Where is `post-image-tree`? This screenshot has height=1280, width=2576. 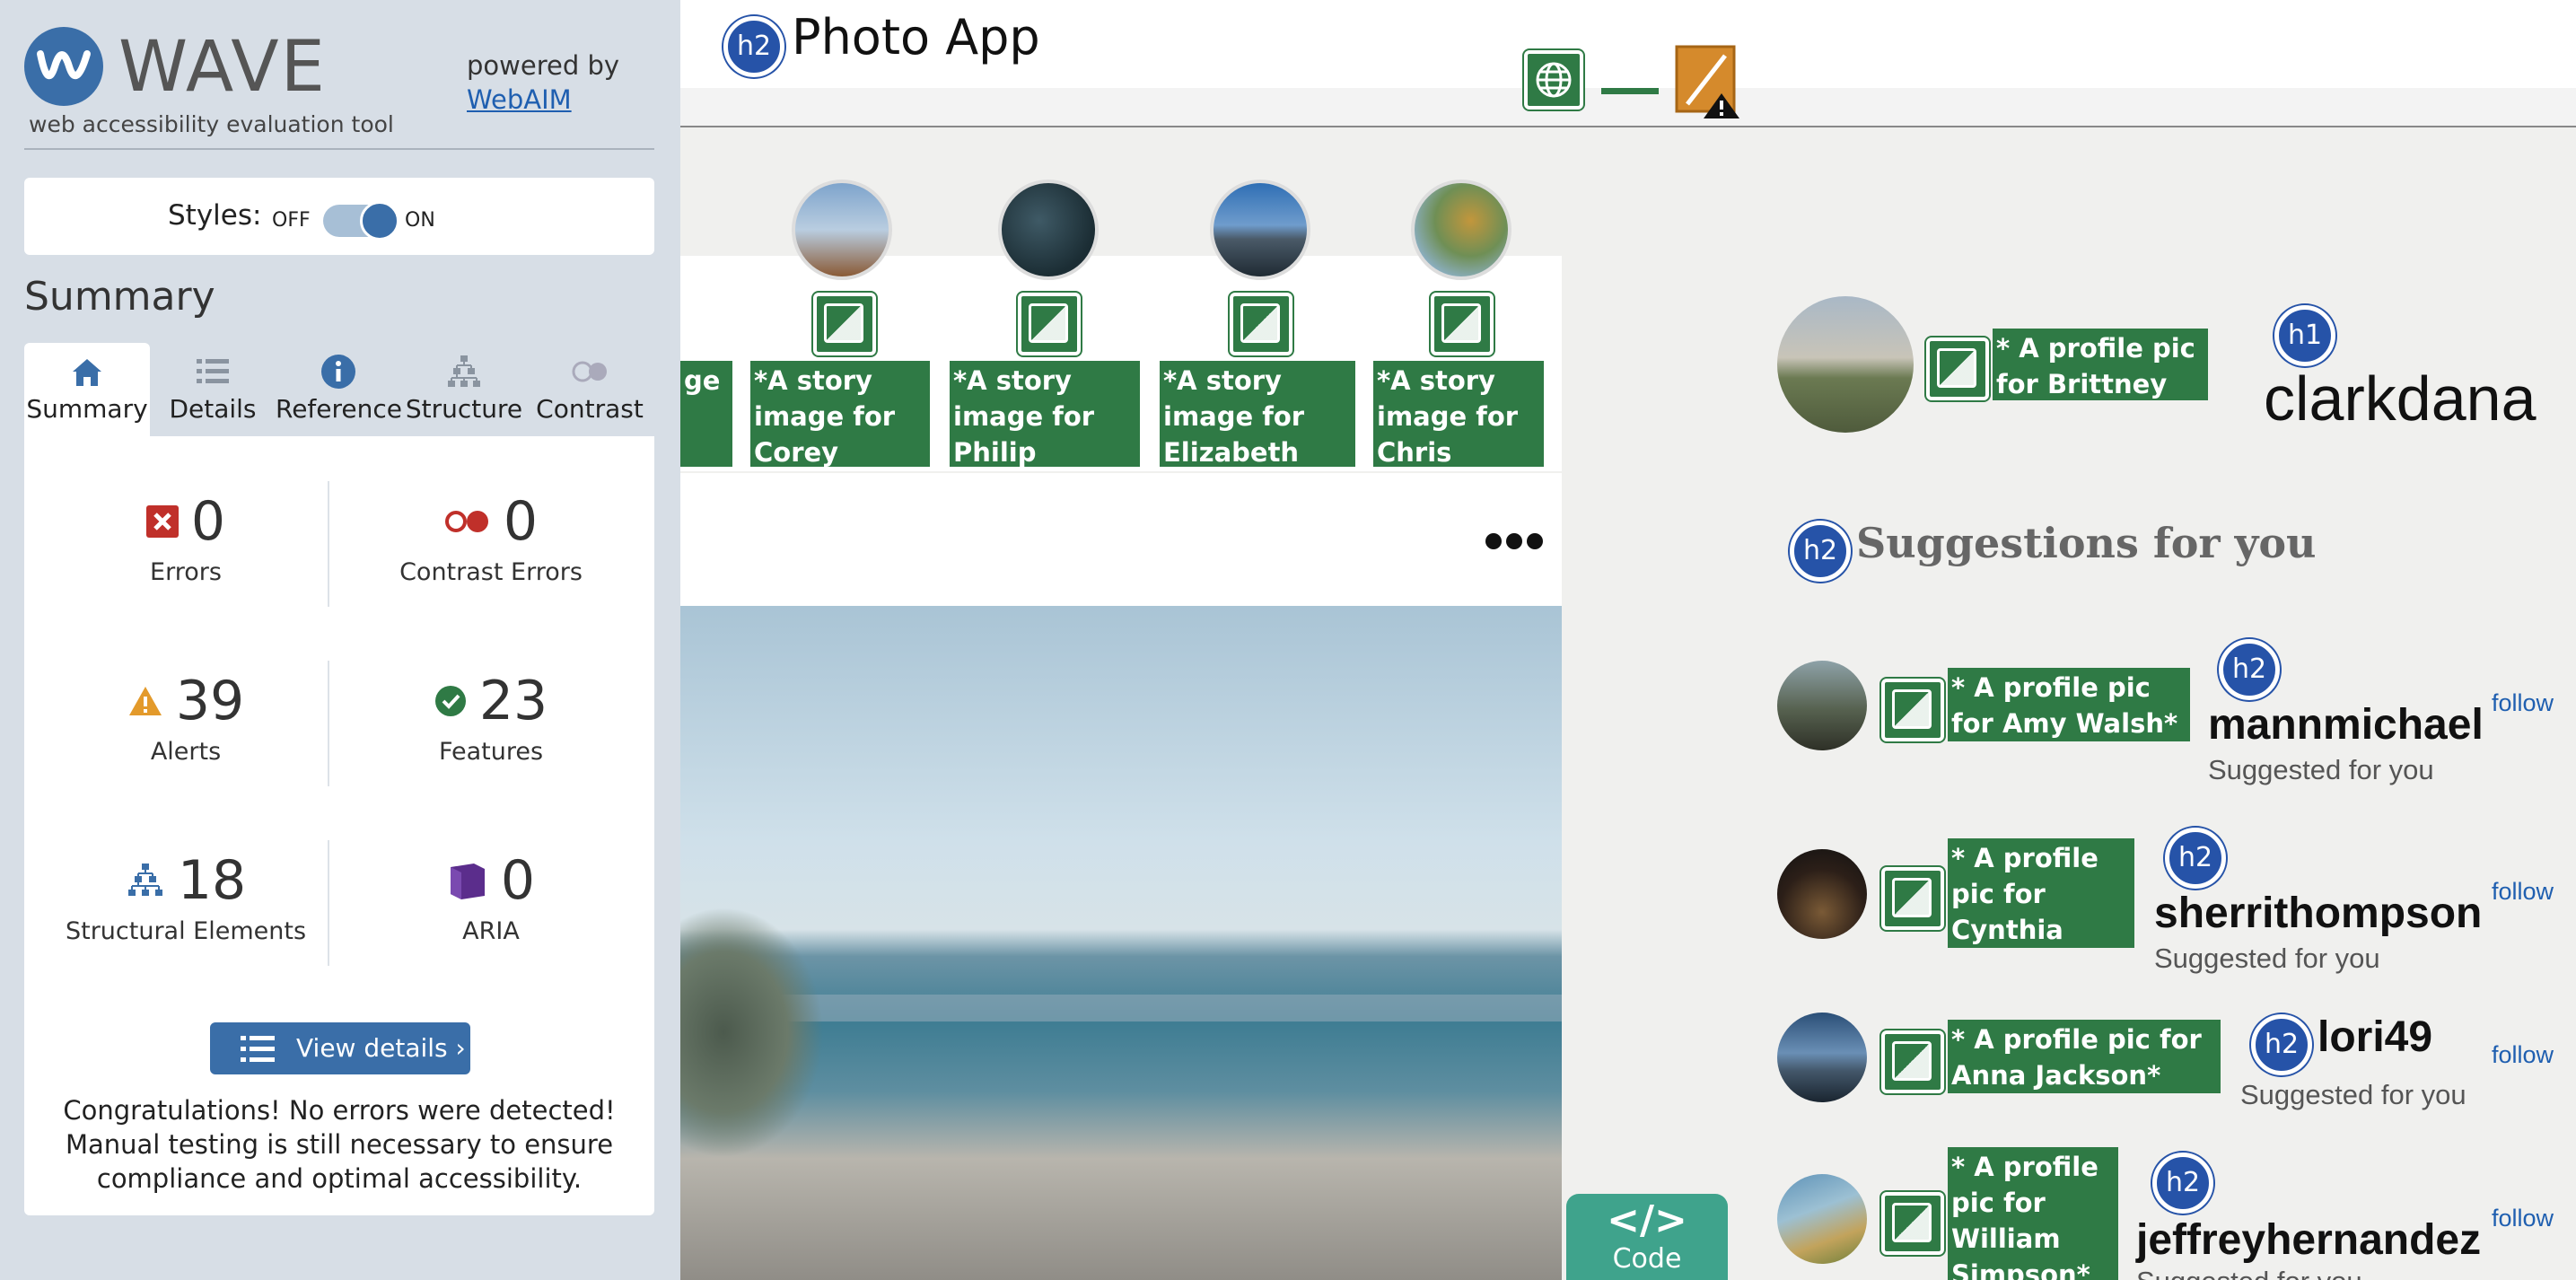 post-image-tree is located at coordinates (752, 1032).